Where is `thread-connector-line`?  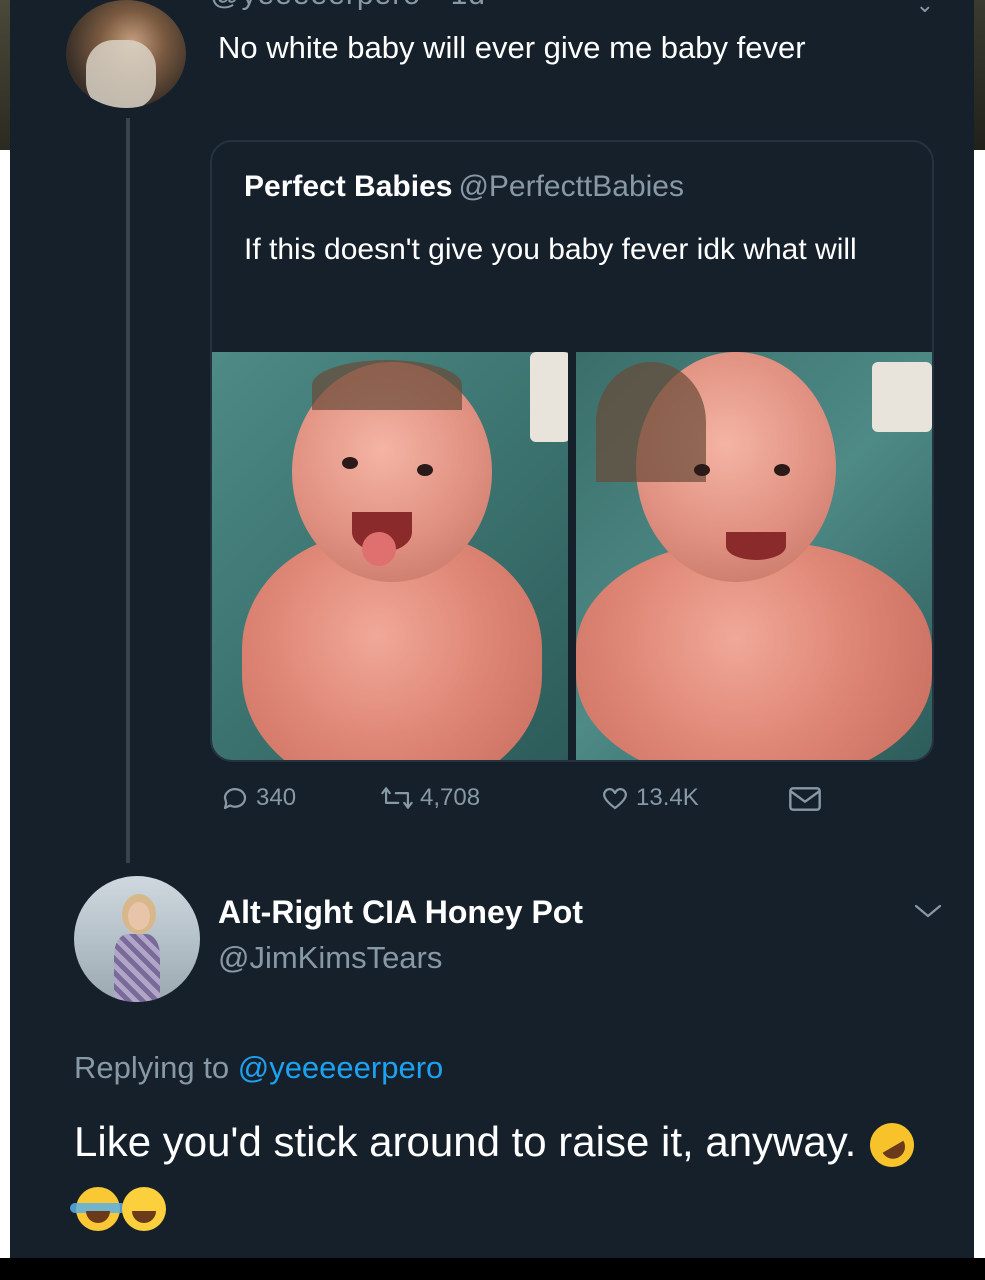
thread-connector-line is located at coordinates (128, 490).